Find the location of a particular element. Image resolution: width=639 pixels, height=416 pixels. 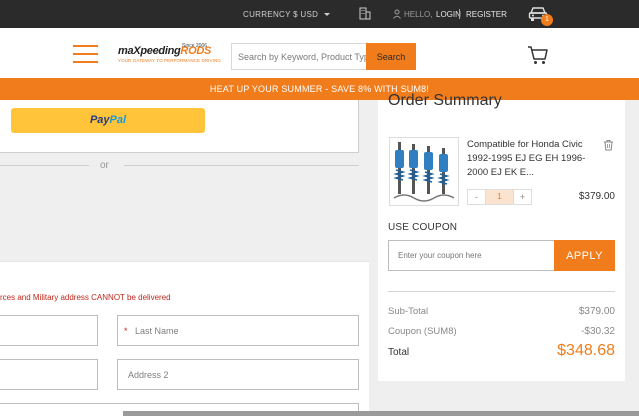

decrease-quantity-button: - is located at coordinates (477, 197).